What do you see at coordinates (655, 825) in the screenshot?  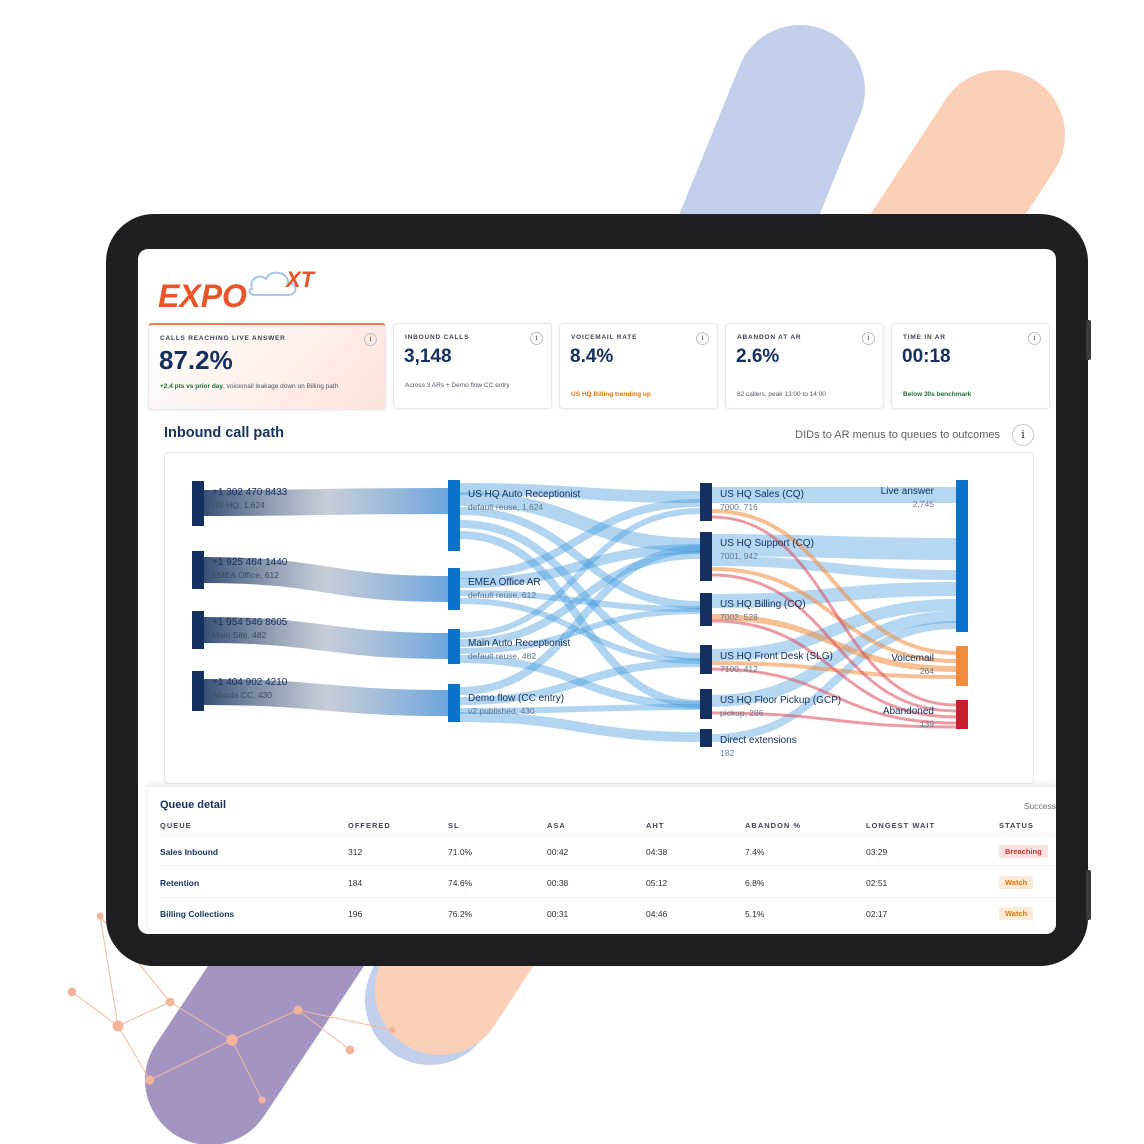 I see `column-header-aht: AHT` at bounding box center [655, 825].